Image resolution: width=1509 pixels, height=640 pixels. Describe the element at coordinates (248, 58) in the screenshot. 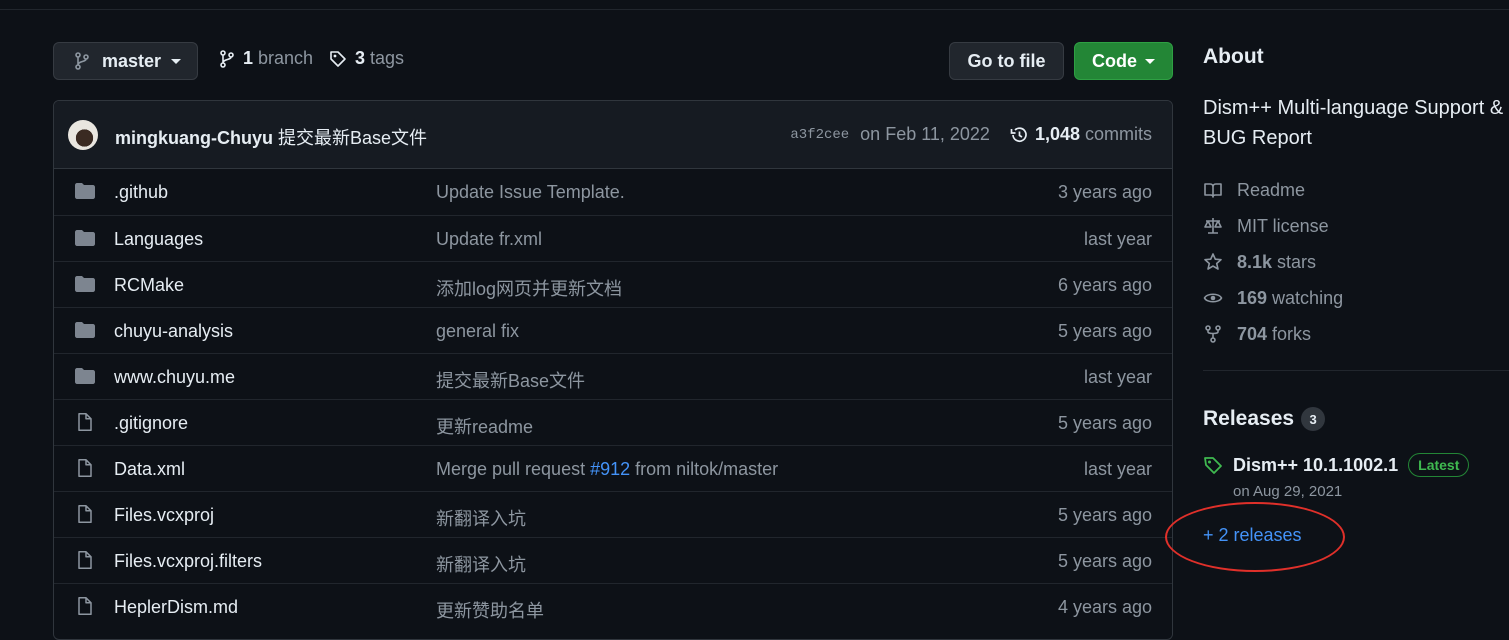

I see `branch-count: 1` at that location.